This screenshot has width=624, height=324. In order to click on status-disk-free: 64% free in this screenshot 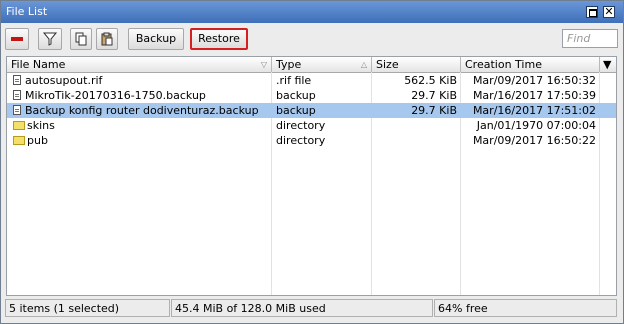, I will do `click(525, 308)`.